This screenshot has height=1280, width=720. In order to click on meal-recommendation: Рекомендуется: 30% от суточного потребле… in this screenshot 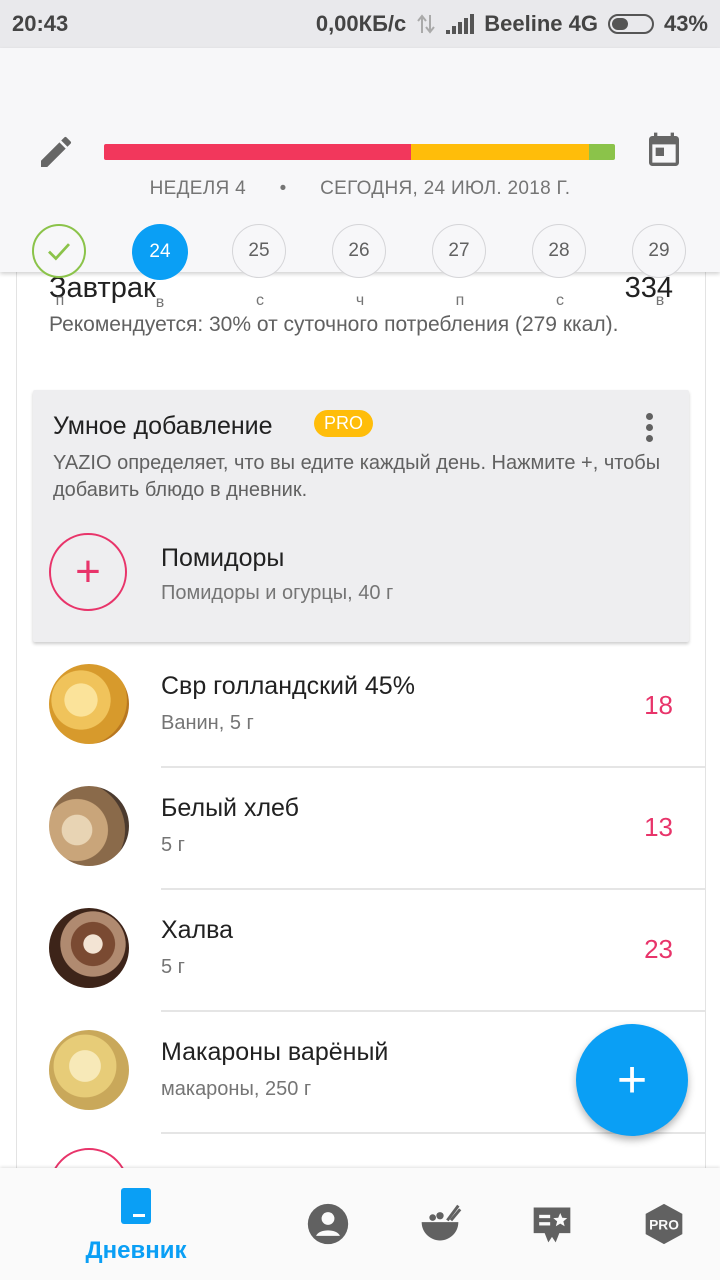, I will do `click(334, 324)`.